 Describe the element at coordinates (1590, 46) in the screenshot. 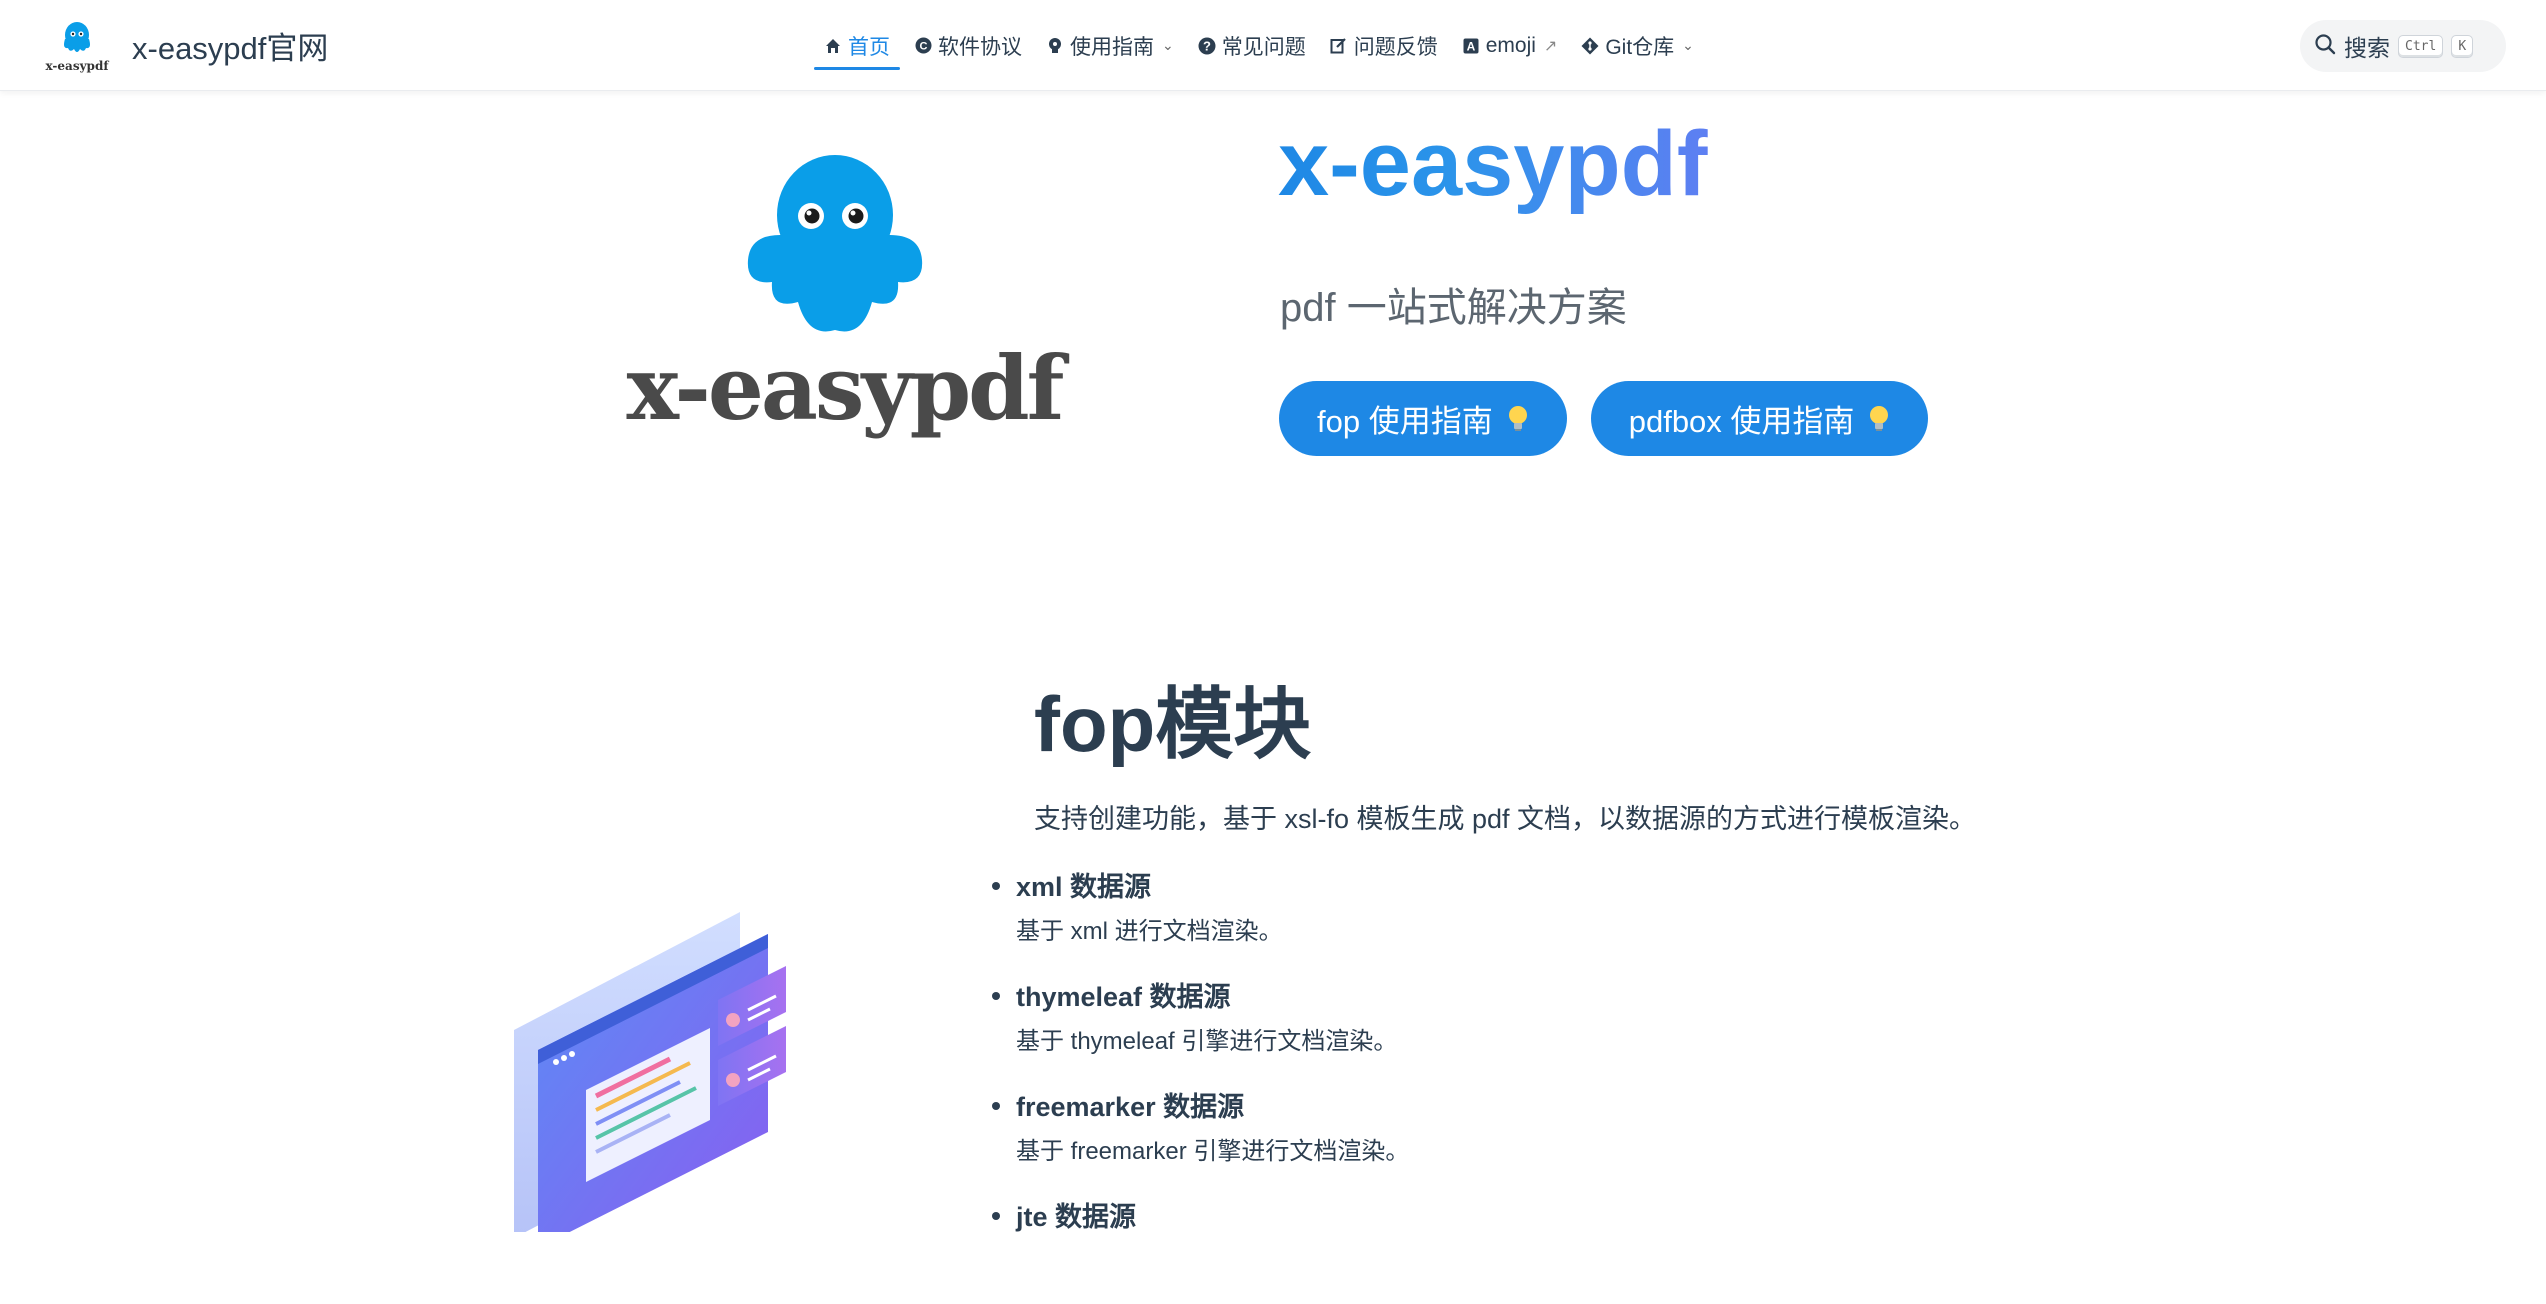

I see `git-icon` at that location.